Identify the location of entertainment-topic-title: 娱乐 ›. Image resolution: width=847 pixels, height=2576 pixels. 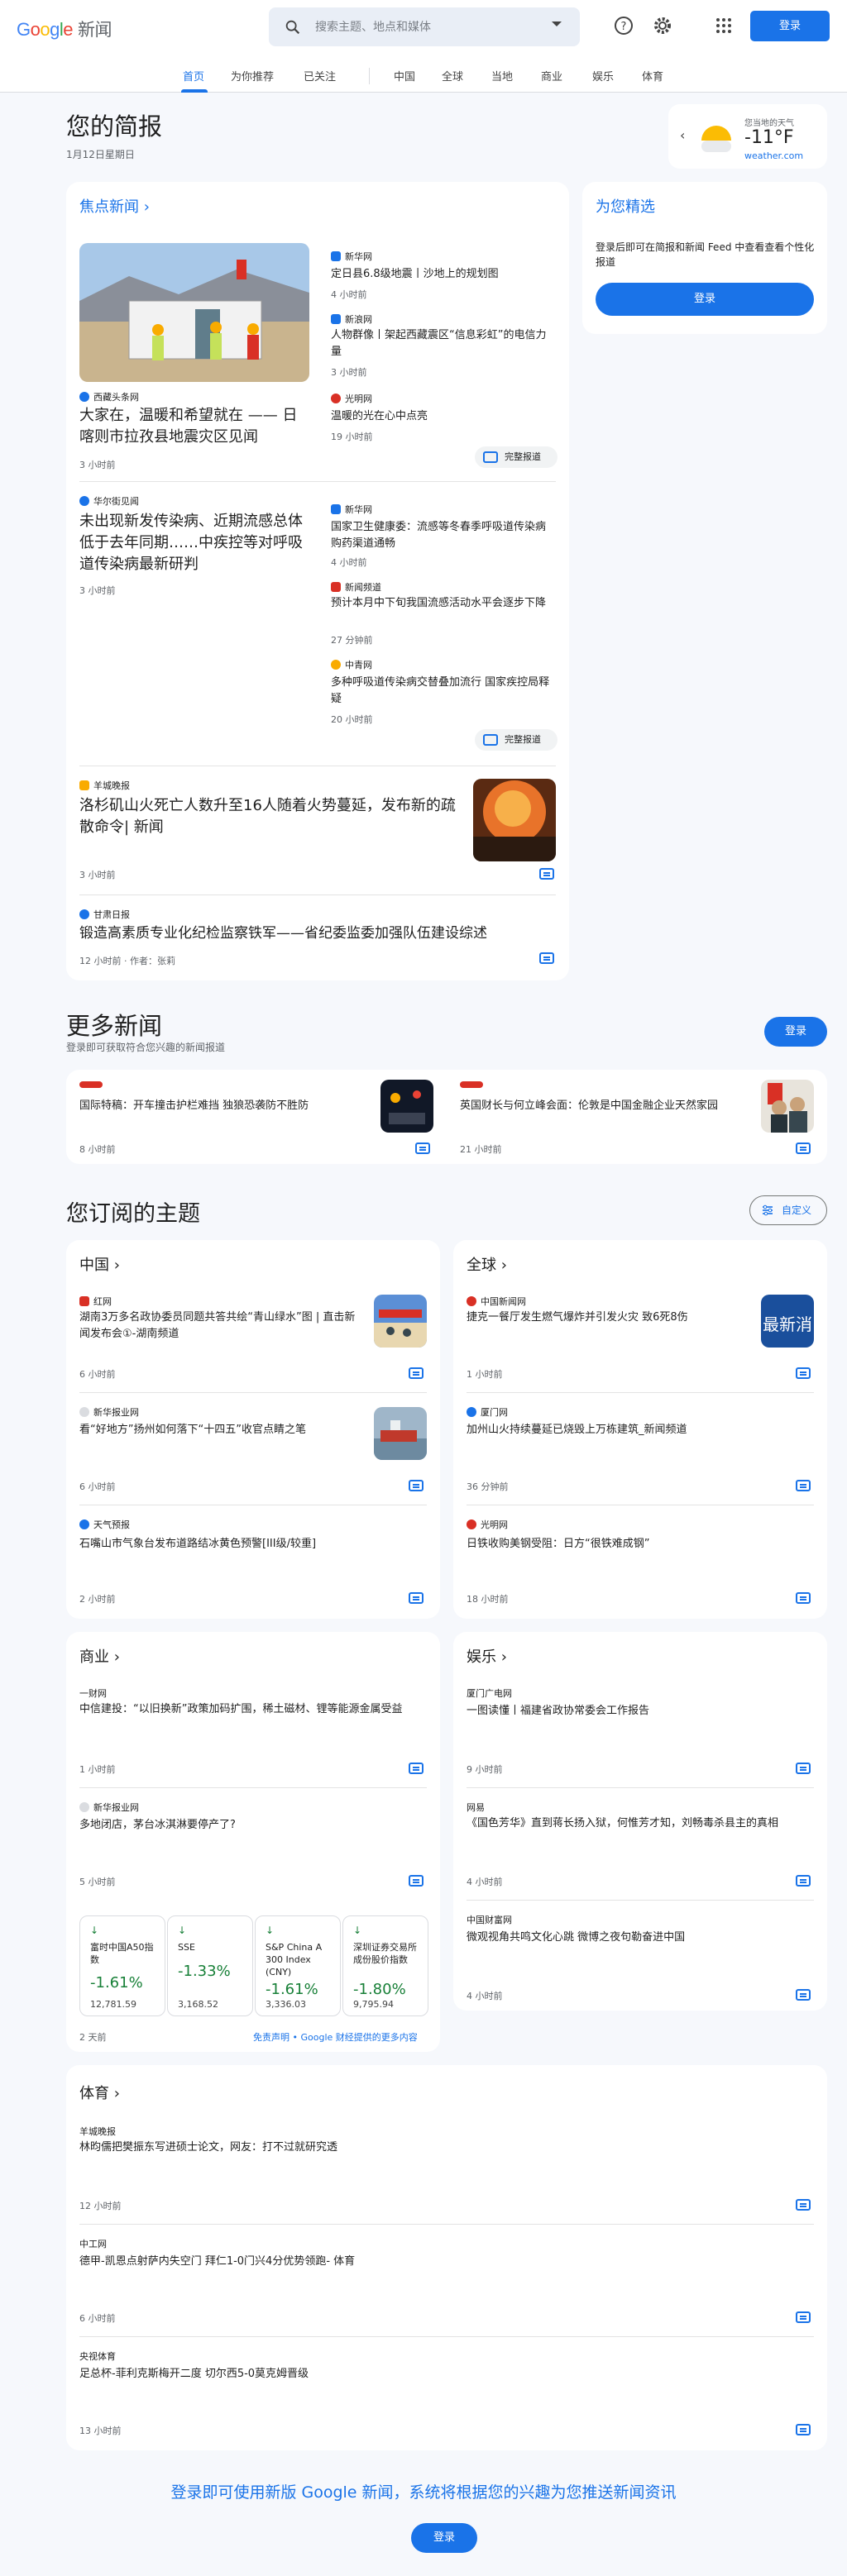
(487, 1656).